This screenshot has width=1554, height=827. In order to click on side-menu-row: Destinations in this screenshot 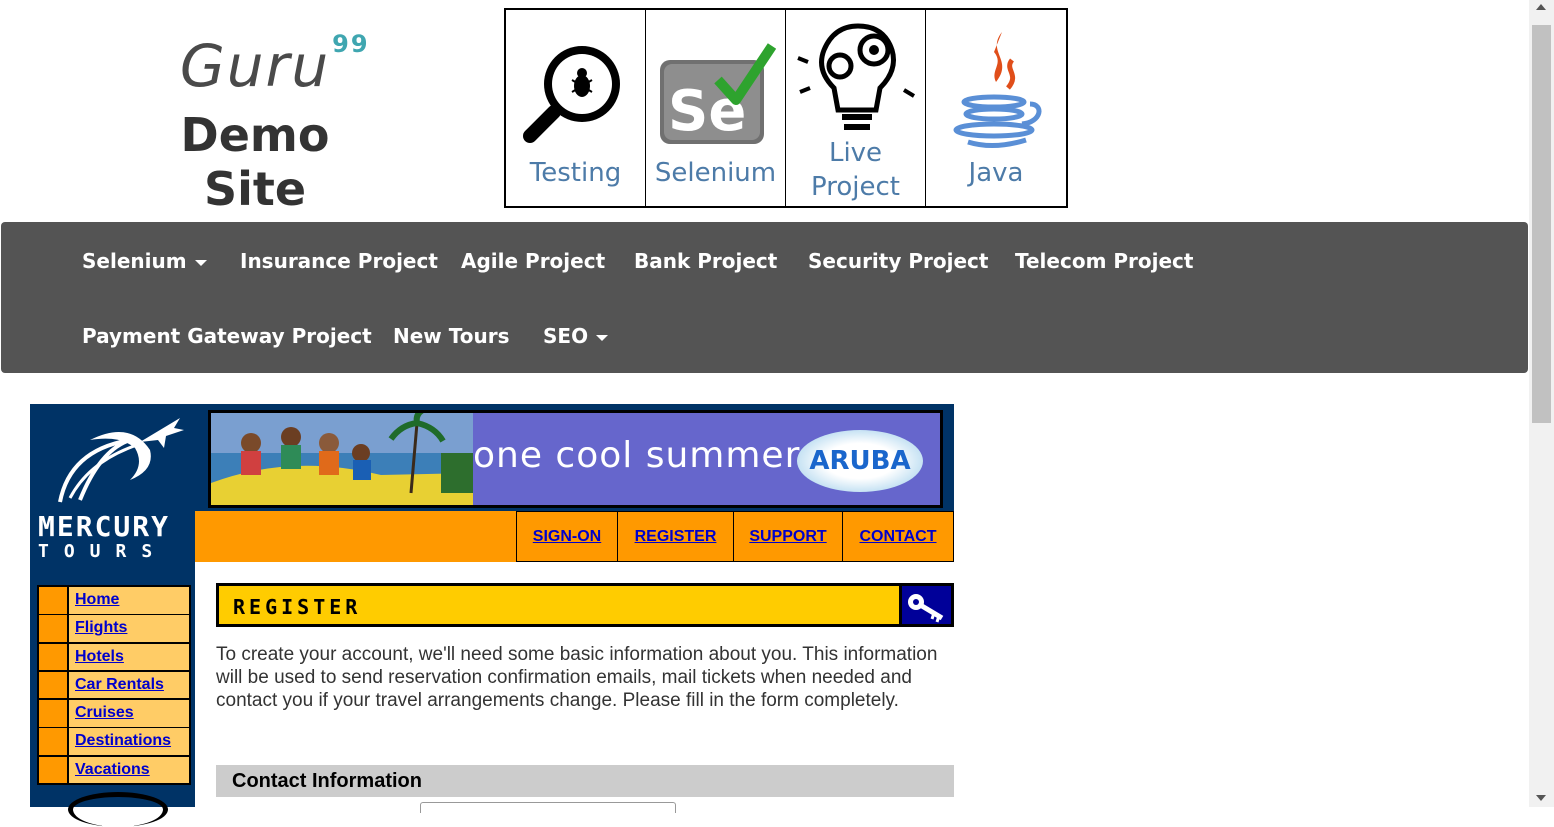, I will do `click(114, 741)`.